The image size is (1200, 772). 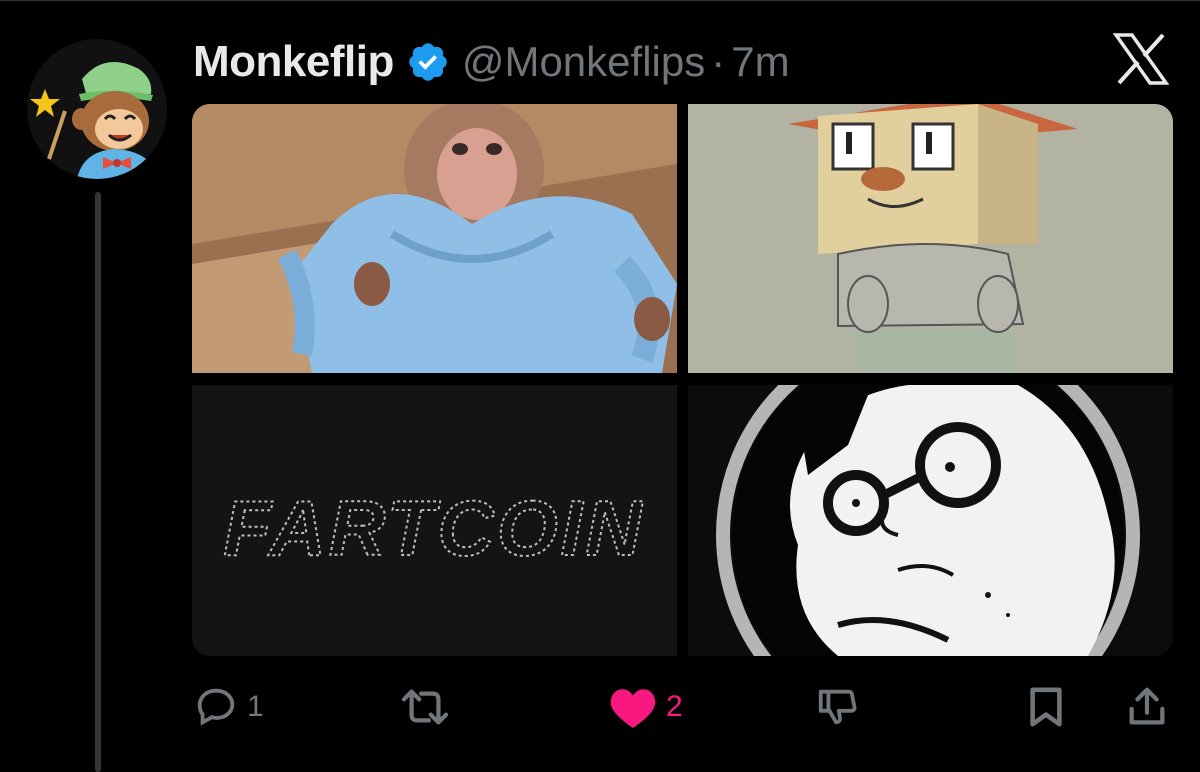 What do you see at coordinates (293, 62) in the screenshot?
I see `author-name: Monkeflip` at bounding box center [293, 62].